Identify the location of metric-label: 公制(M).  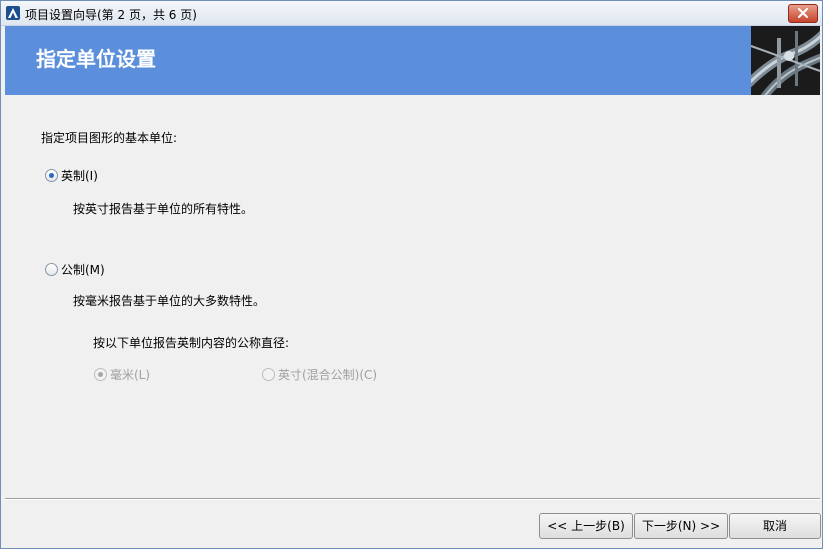
(83, 269).